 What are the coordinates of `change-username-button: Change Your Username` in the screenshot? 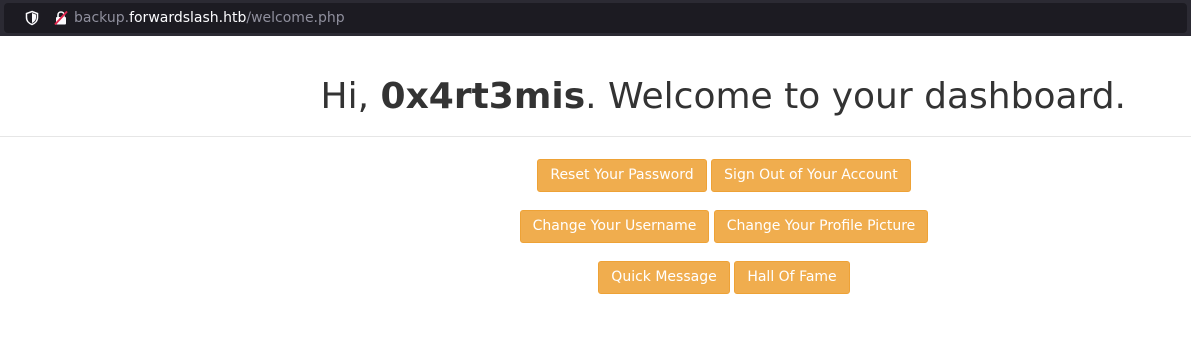 It's located at (614, 226).